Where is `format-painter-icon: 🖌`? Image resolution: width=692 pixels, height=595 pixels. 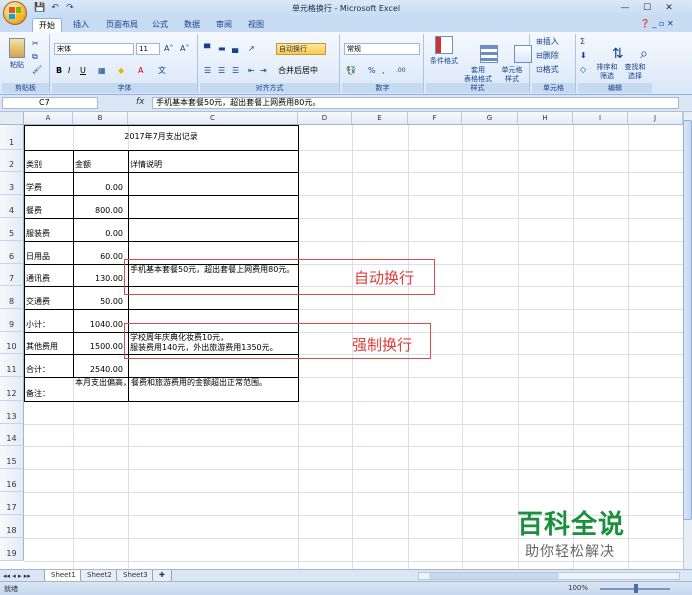 format-painter-icon: 🖌 is located at coordinates (37, 70).